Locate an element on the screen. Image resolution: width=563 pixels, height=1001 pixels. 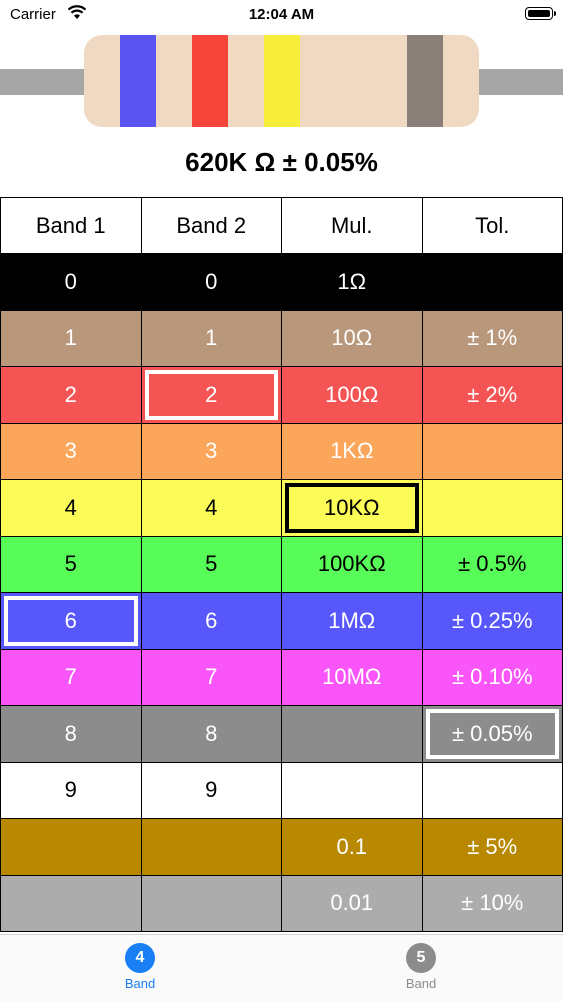
cell-tolerance: ± 1% is located at coordinates (493, 339).